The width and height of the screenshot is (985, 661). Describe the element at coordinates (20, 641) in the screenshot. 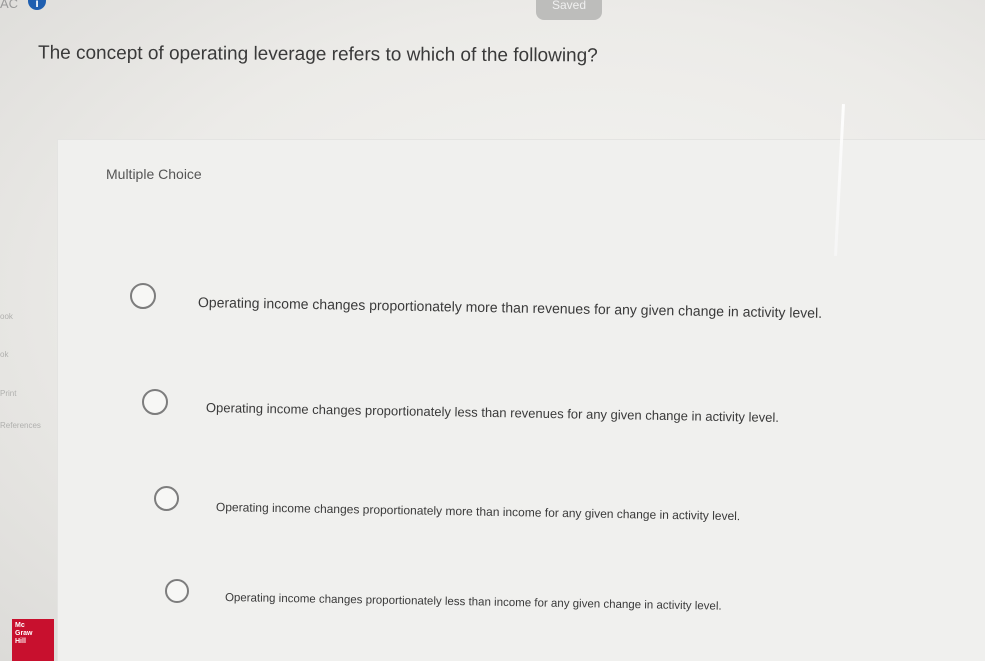

I see `logo-line: Hill` at that location.